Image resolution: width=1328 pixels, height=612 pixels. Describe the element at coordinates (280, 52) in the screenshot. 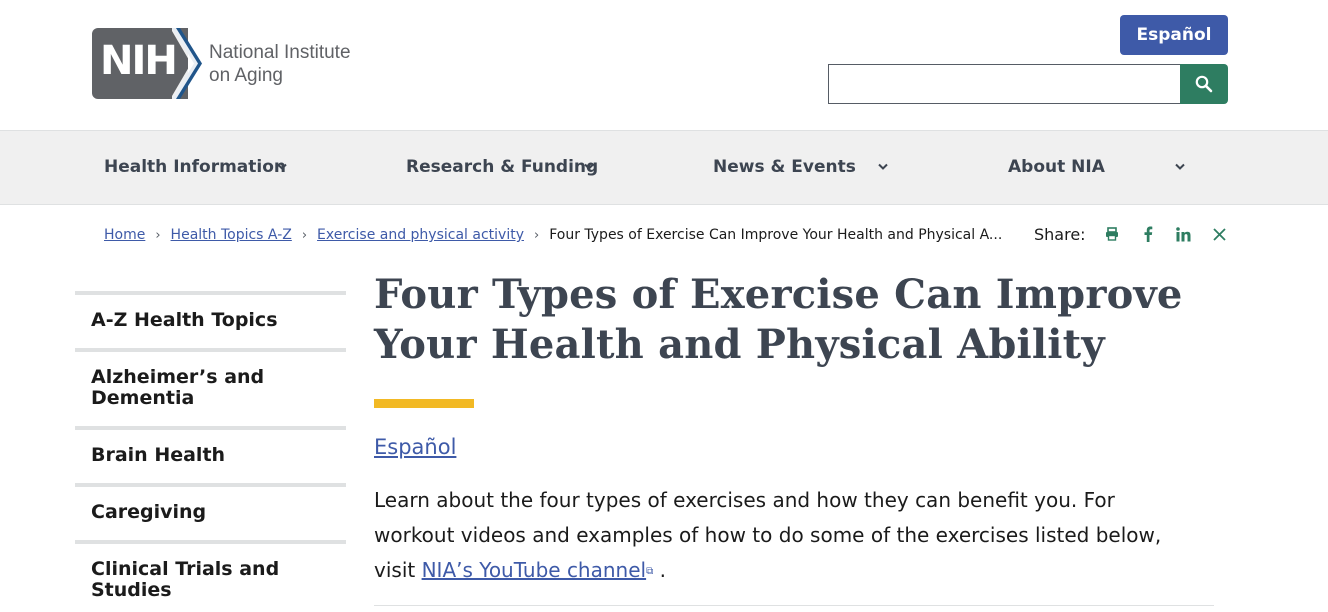

I see `logo-text-line1: National Institute` at that location.